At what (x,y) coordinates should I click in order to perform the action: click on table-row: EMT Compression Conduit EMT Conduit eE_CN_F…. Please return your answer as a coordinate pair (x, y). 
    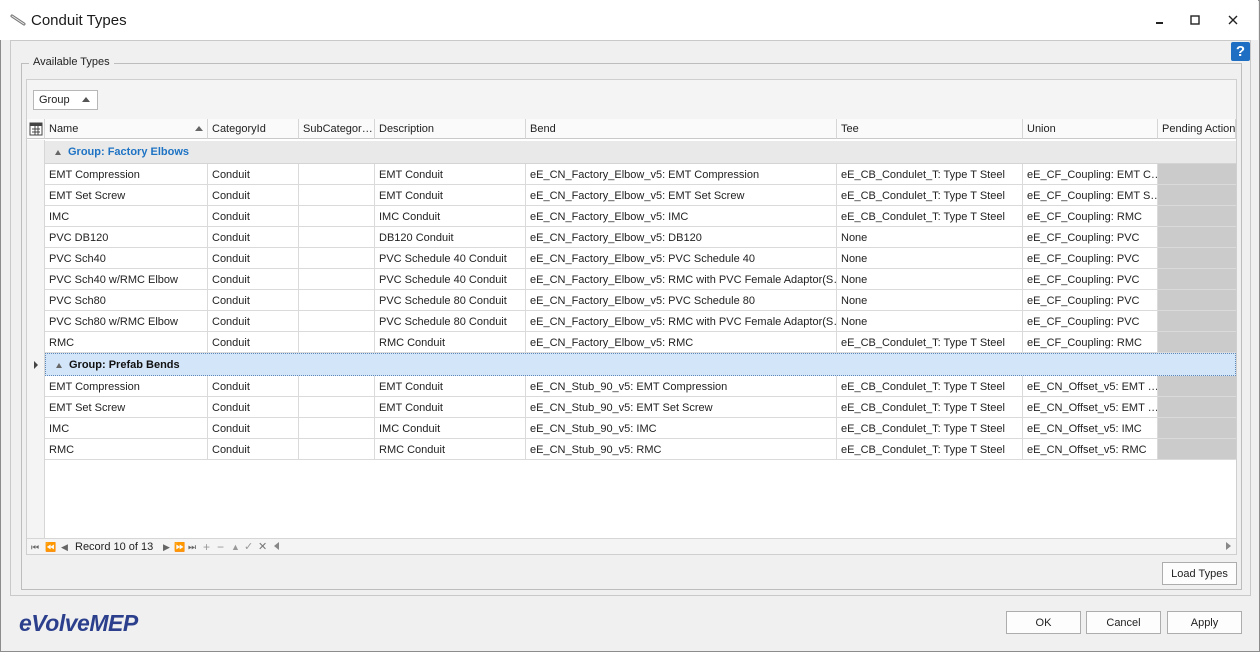
    Looking at the image, I should click on (640, 174).